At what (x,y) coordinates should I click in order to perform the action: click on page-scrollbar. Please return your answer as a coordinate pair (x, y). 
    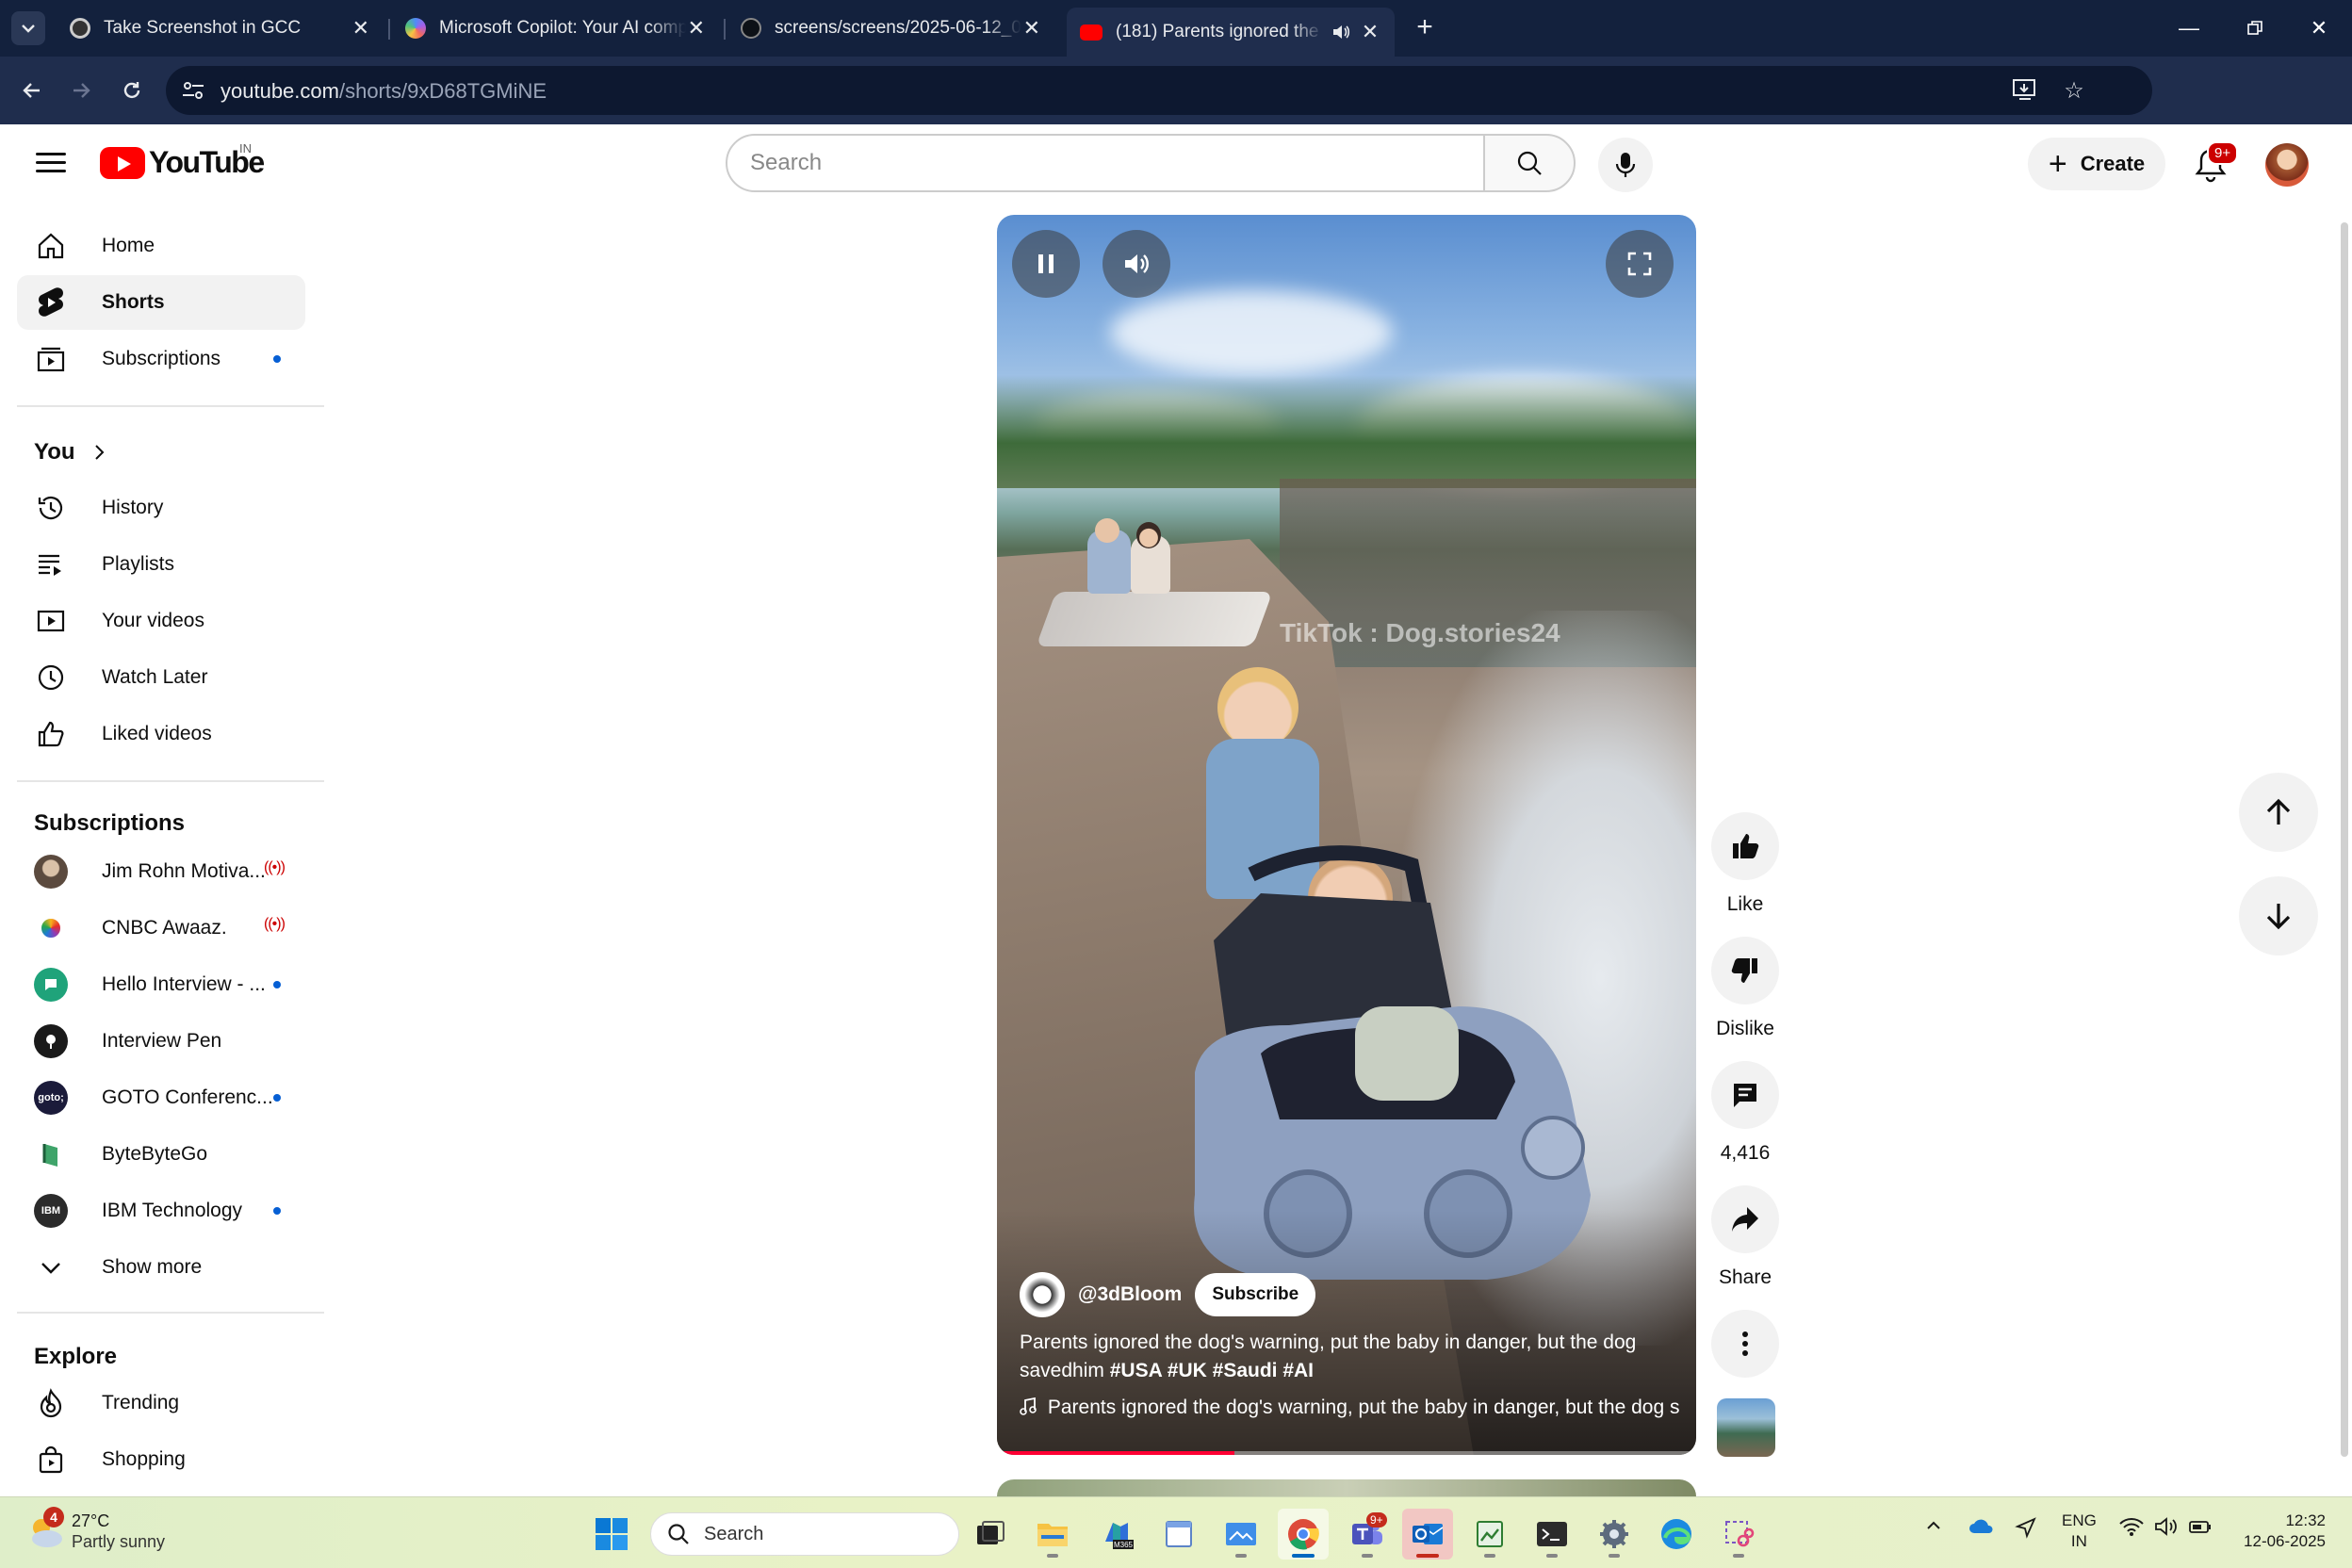
    Looking at the image, I should click on (2344, 858).